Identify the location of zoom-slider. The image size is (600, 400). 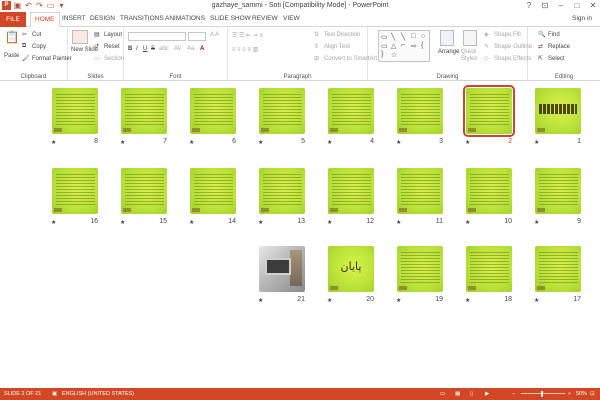
(543, 393).